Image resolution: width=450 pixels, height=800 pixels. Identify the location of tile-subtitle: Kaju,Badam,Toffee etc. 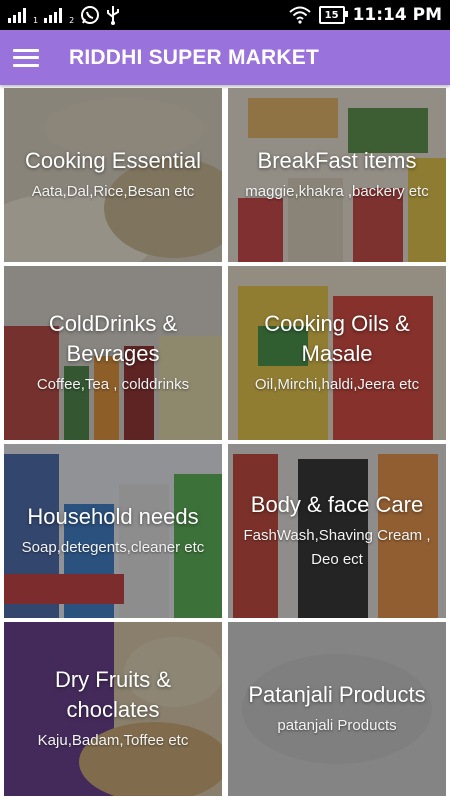
(113, 740).